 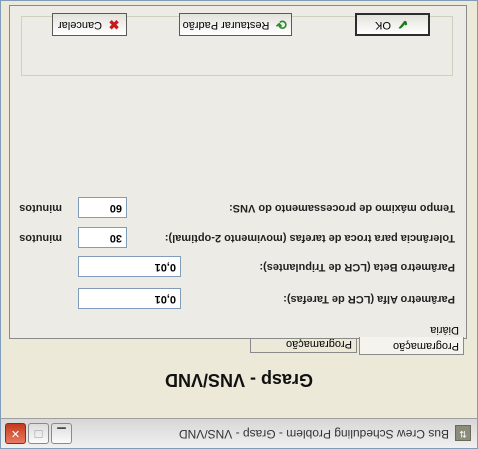 What do you see at coordinates (129, 298) in the screenshot?
I see `alfa-input: 0,01` at bounding box center [129, 298].